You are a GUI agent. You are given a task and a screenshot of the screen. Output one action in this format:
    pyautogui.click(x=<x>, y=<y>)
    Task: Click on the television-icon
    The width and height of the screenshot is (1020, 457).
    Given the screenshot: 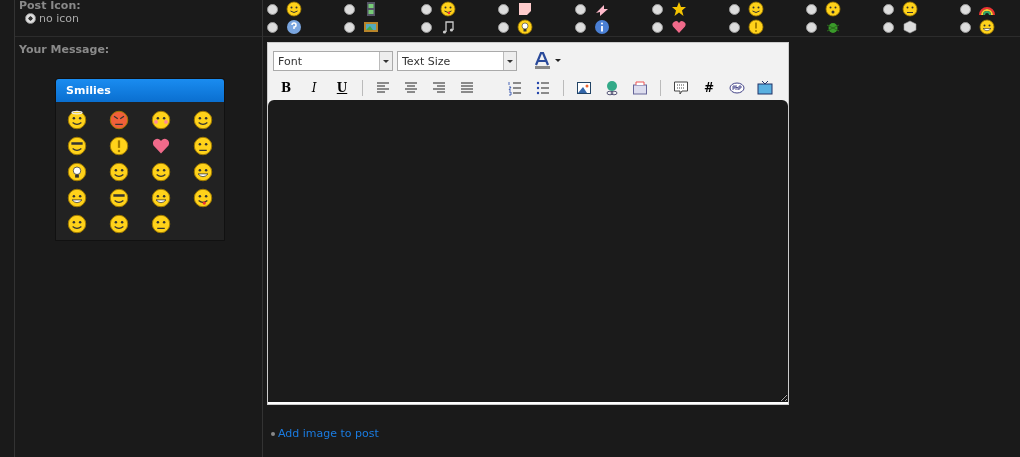 What is the action you would take?
    pyautogui.click(x=765, y=88)
    